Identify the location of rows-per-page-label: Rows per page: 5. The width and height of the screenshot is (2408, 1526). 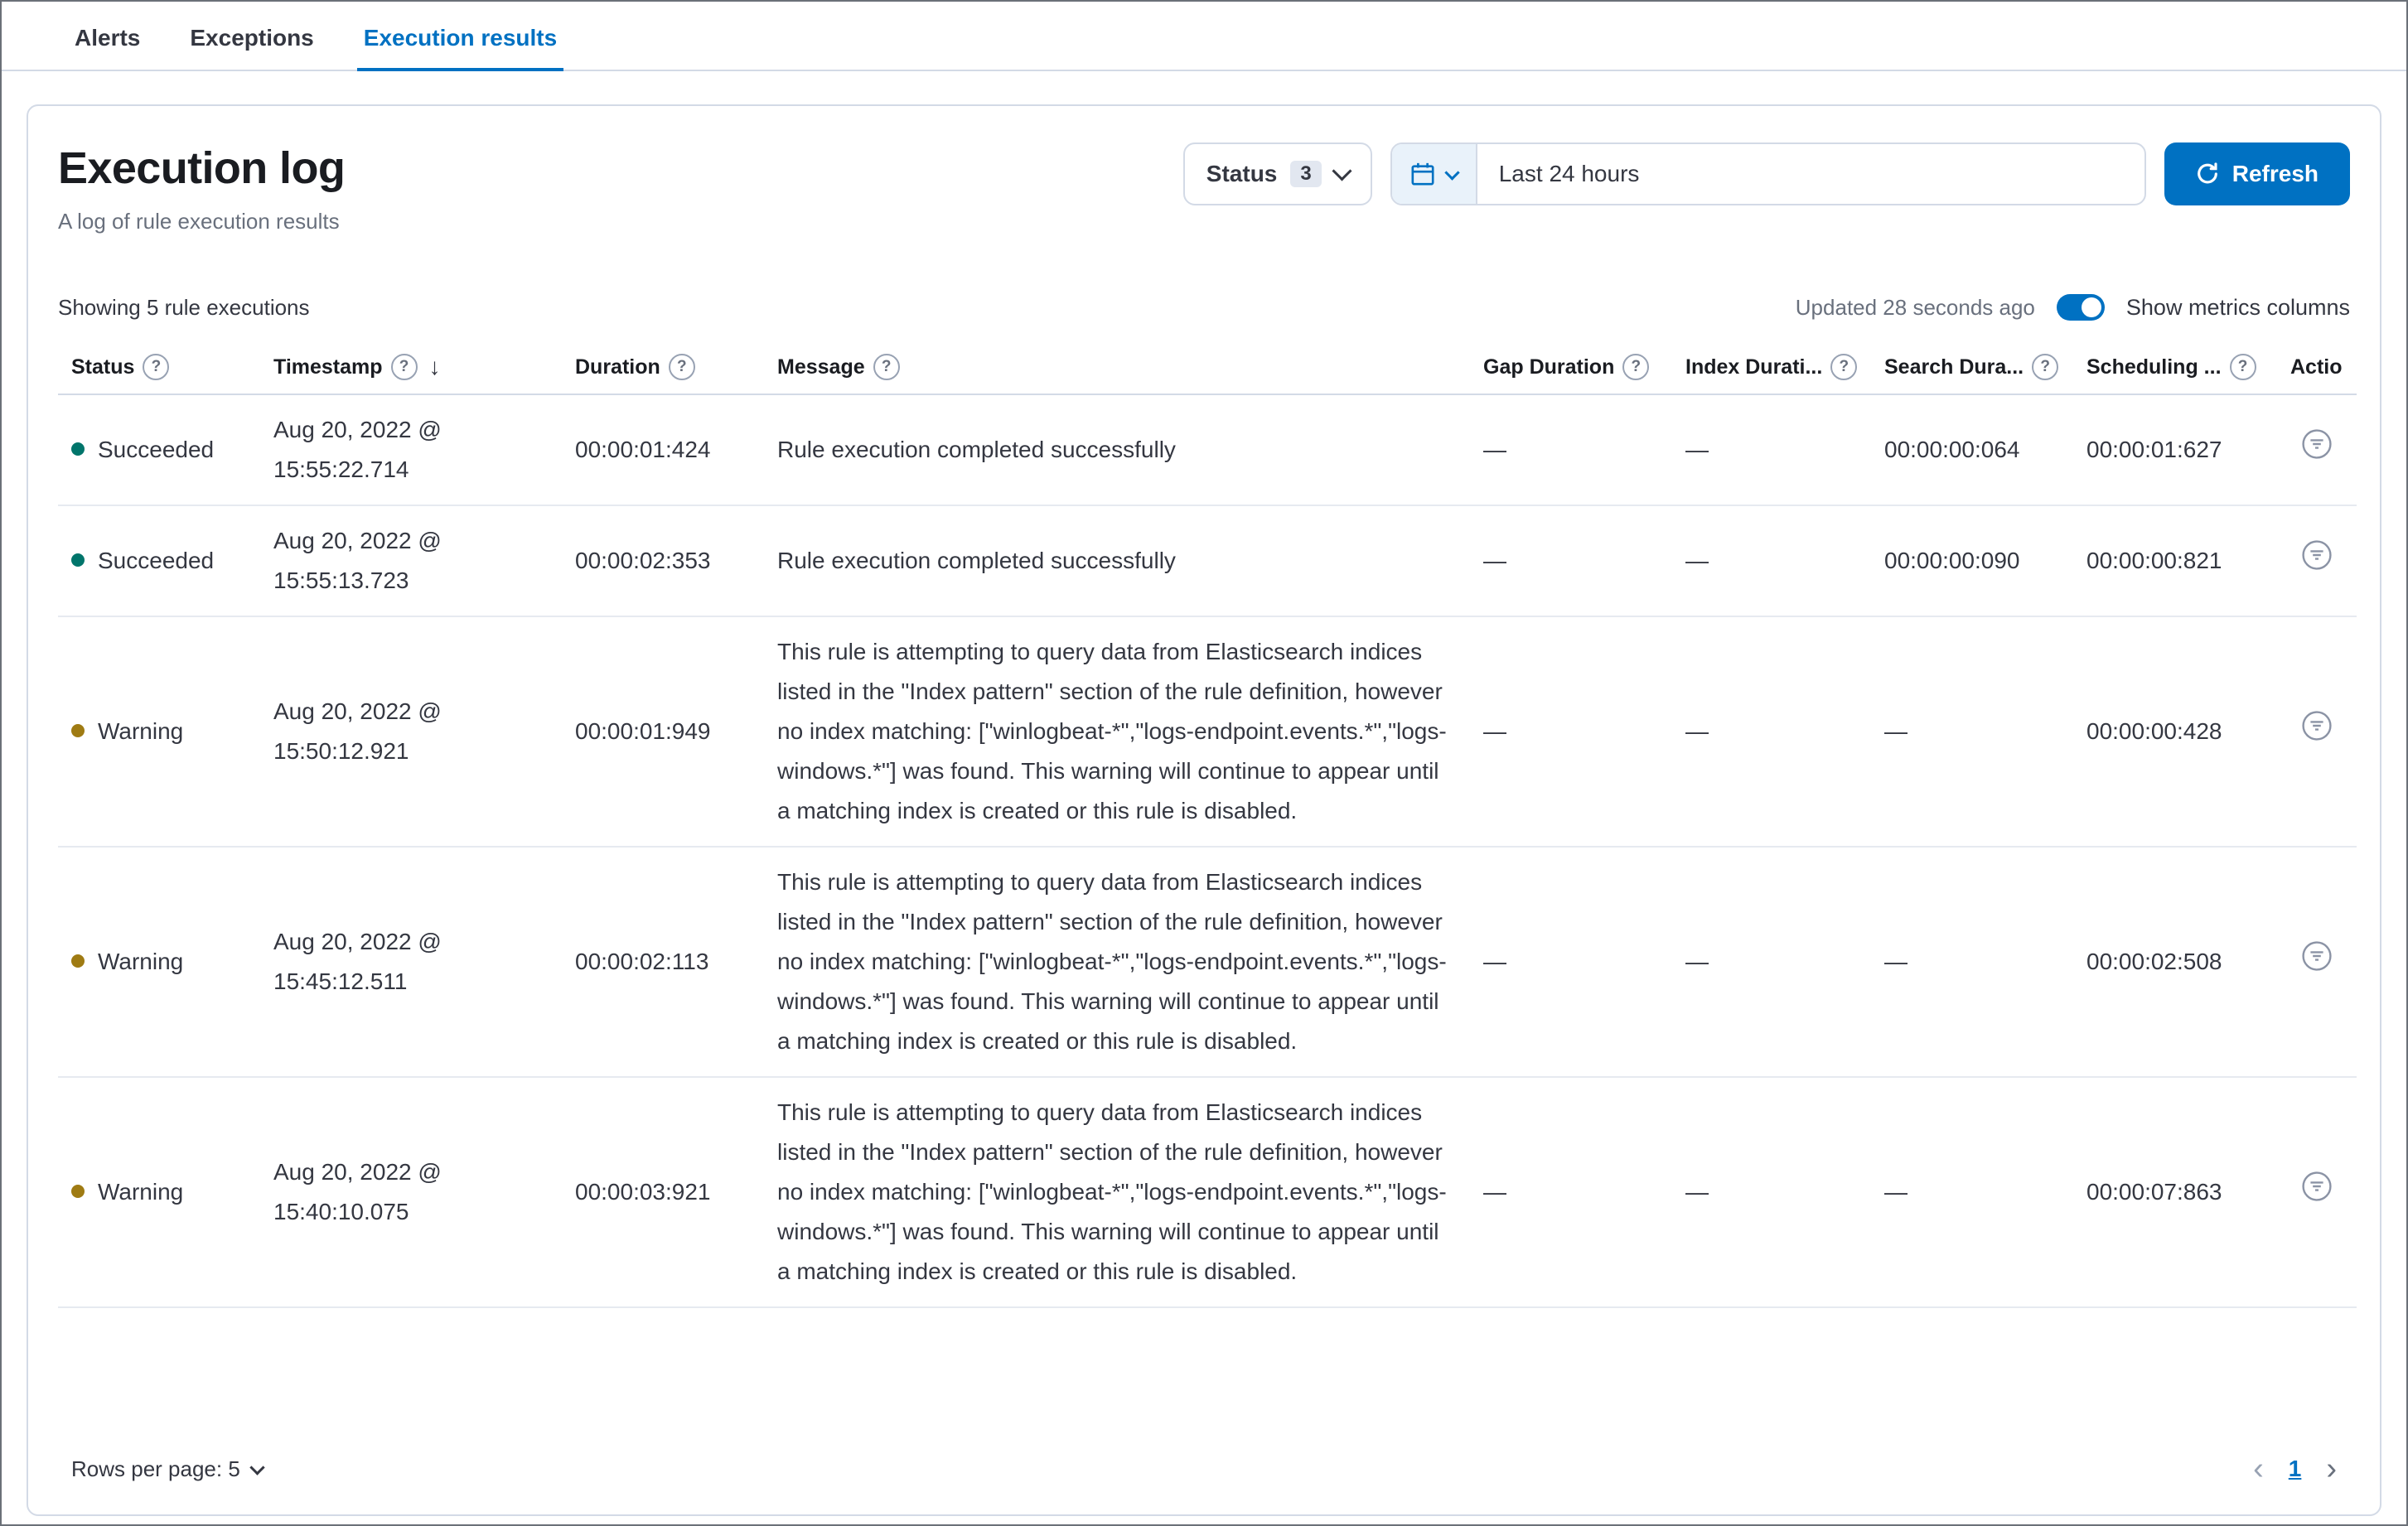
(156, 1468).